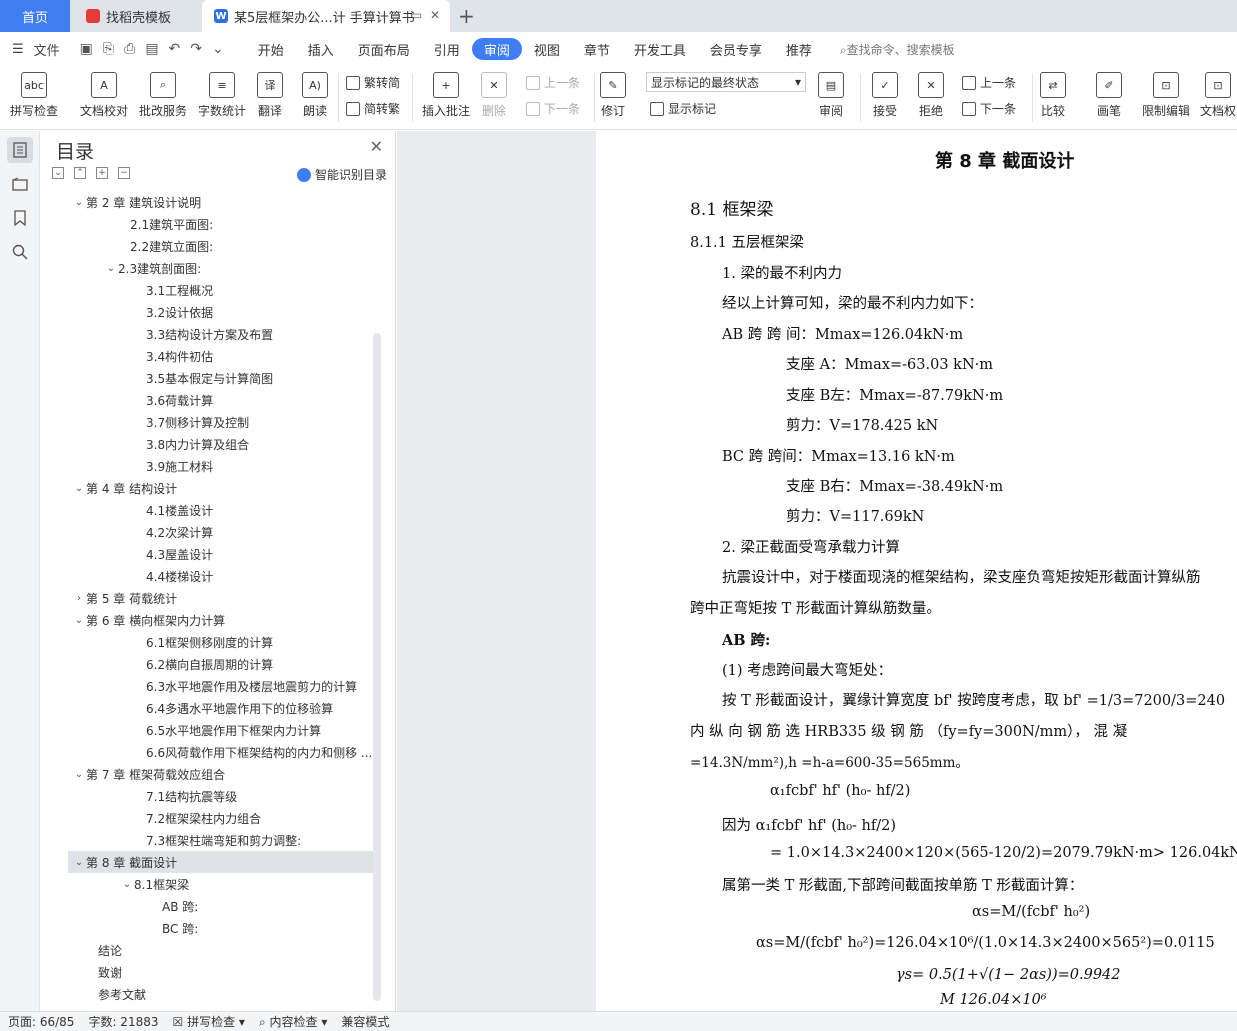 Image resolution: width=1237 pixels, height=1031 pixels. I want to click on show-markup-button: 显示标记, so click(683, 108).